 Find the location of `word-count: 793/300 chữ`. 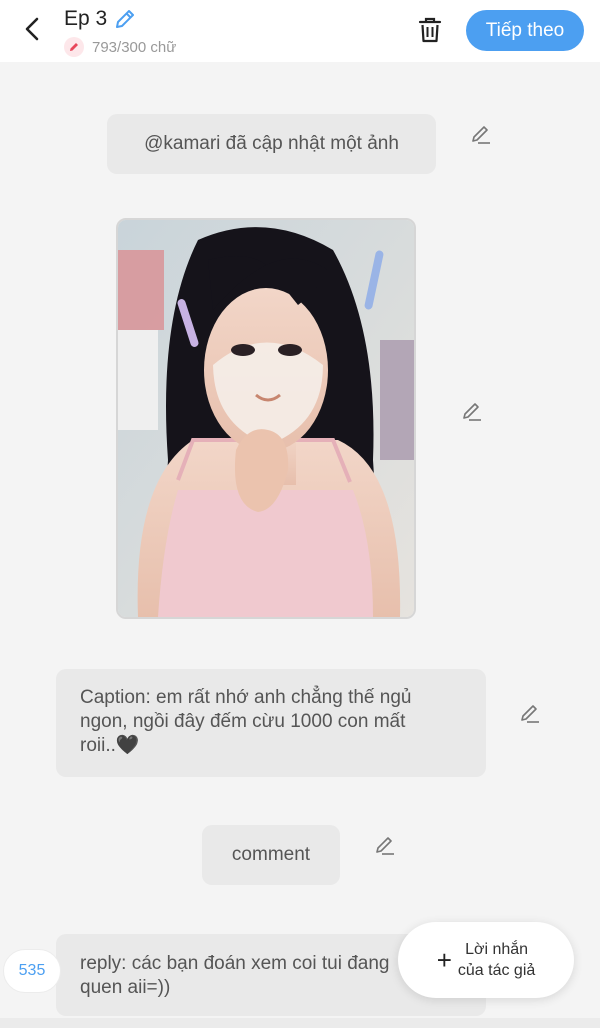

word-count: 793/300 chữ is located at coordinates (134, 47).